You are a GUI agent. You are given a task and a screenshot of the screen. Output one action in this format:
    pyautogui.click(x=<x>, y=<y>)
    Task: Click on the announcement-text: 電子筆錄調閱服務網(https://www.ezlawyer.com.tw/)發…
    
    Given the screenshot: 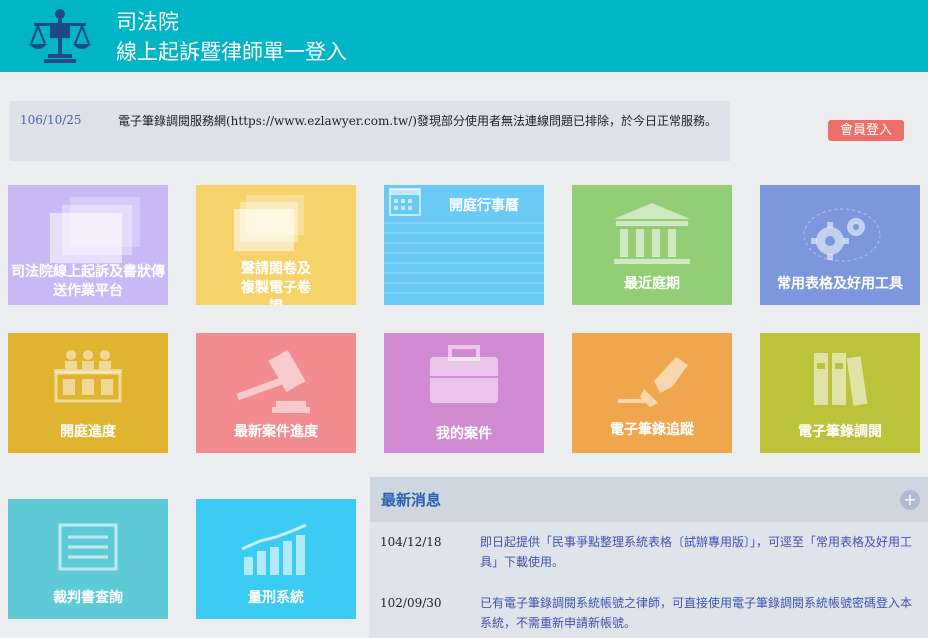 What is the action you would take?
    pyautogui.click(x=418, y=121)
    